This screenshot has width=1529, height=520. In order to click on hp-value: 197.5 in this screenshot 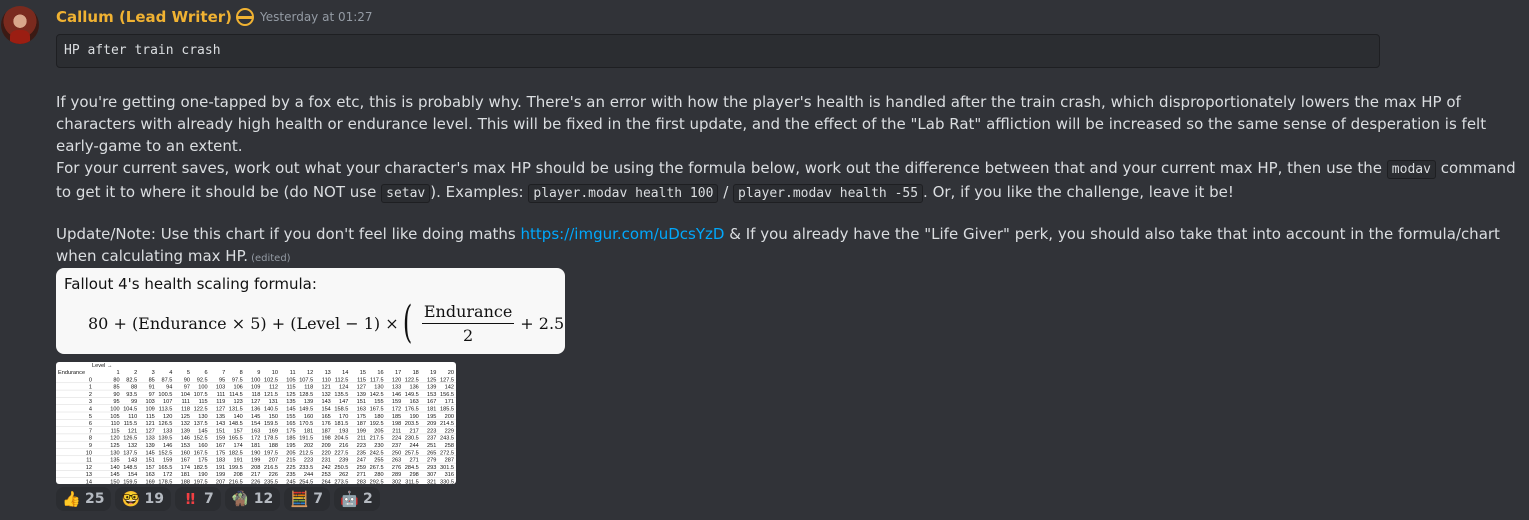, I will do `click(201, 482)`.